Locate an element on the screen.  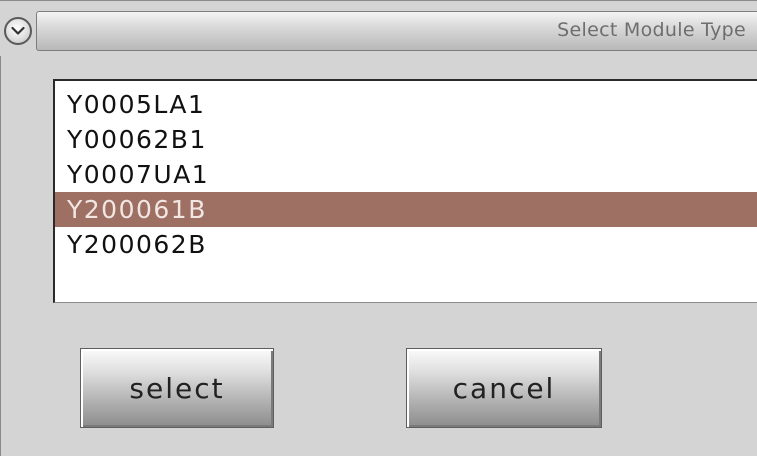
select-button: select is located at coordinates (177, 388).